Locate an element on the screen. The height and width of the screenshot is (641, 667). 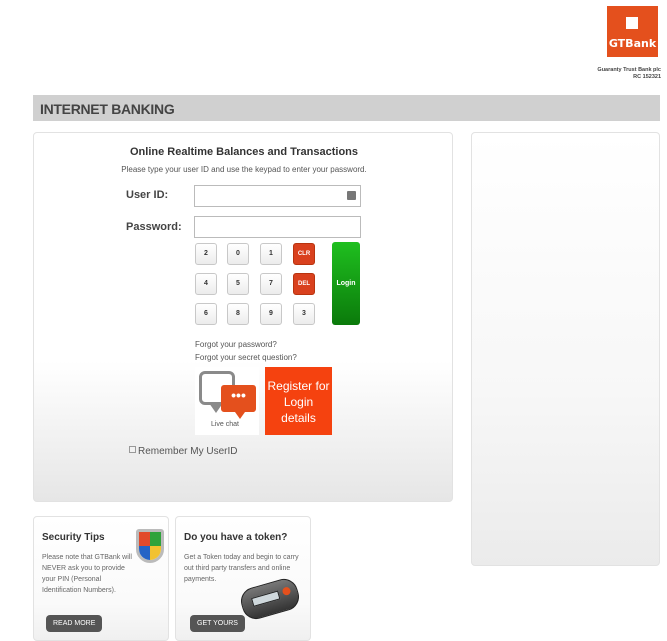
keypad-key: 5 is located at coordinates (238, 284).